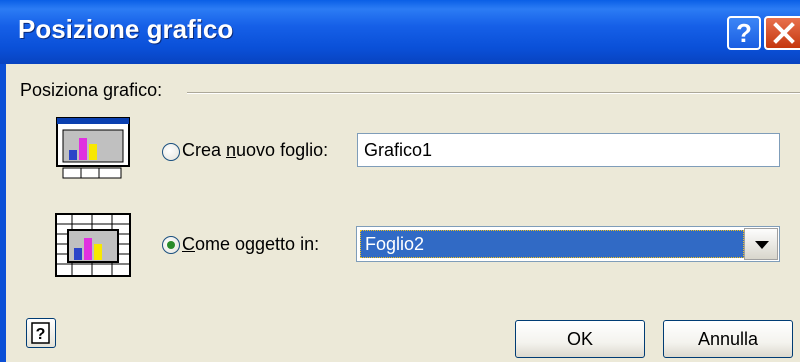 This screenshot has height=362, width=800. What do you see at coordinates (761, 244) in the screenshot?
I see `dropdown-arrow-icon` at bounding box center [761, 244].